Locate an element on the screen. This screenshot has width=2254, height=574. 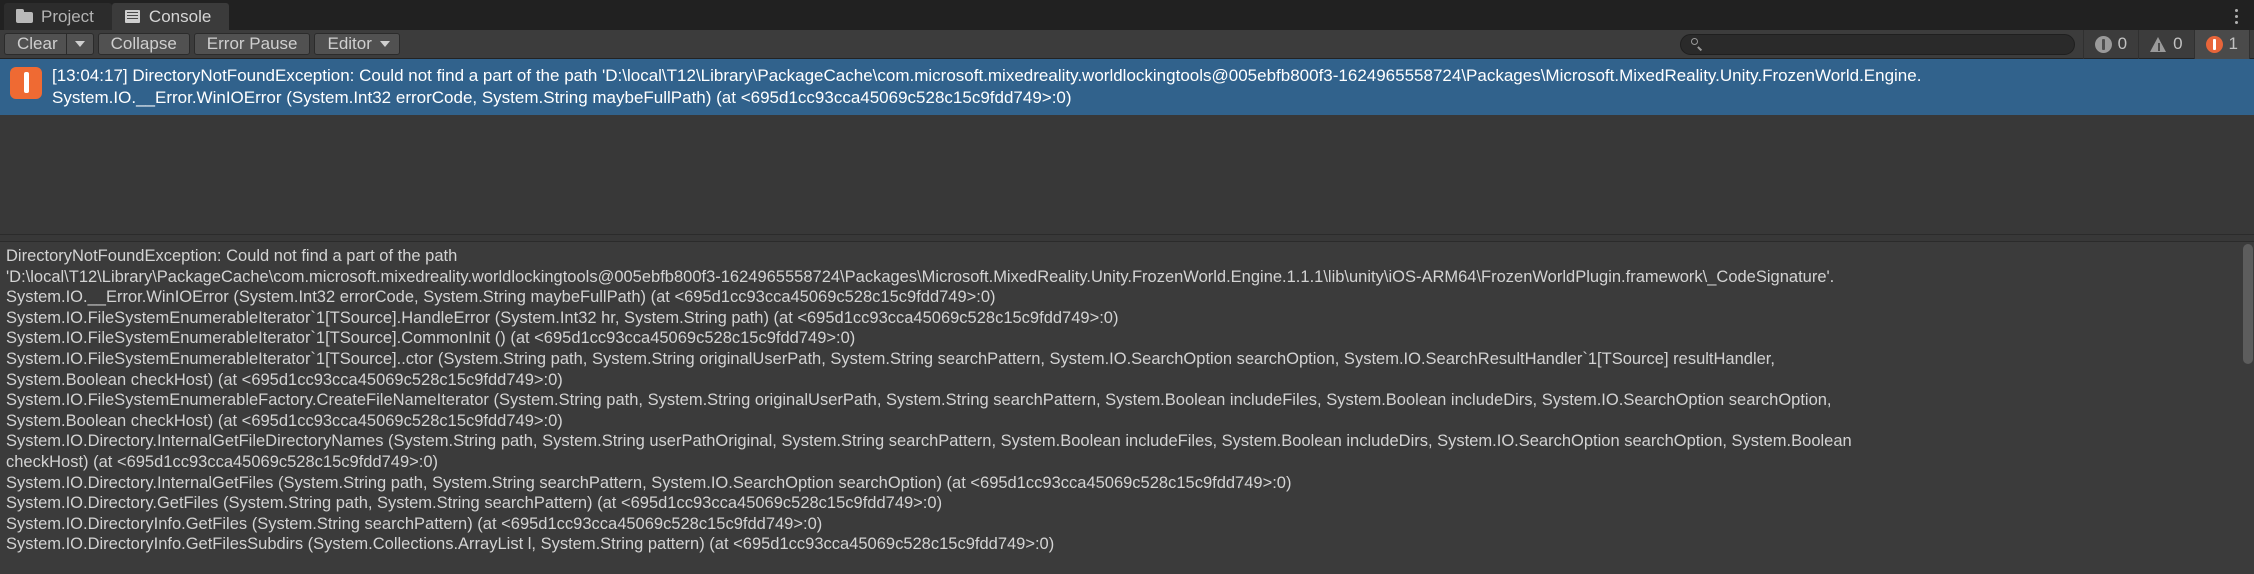
tab-console-label: Console is located at coordinates (180, 16).